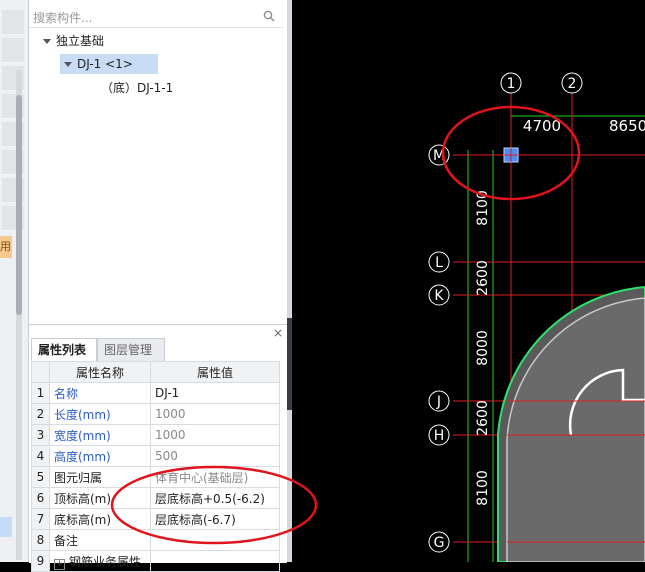 The height and width of the screenshot is (572, 645). I want to click on row-number: 7, so click(40, 519).